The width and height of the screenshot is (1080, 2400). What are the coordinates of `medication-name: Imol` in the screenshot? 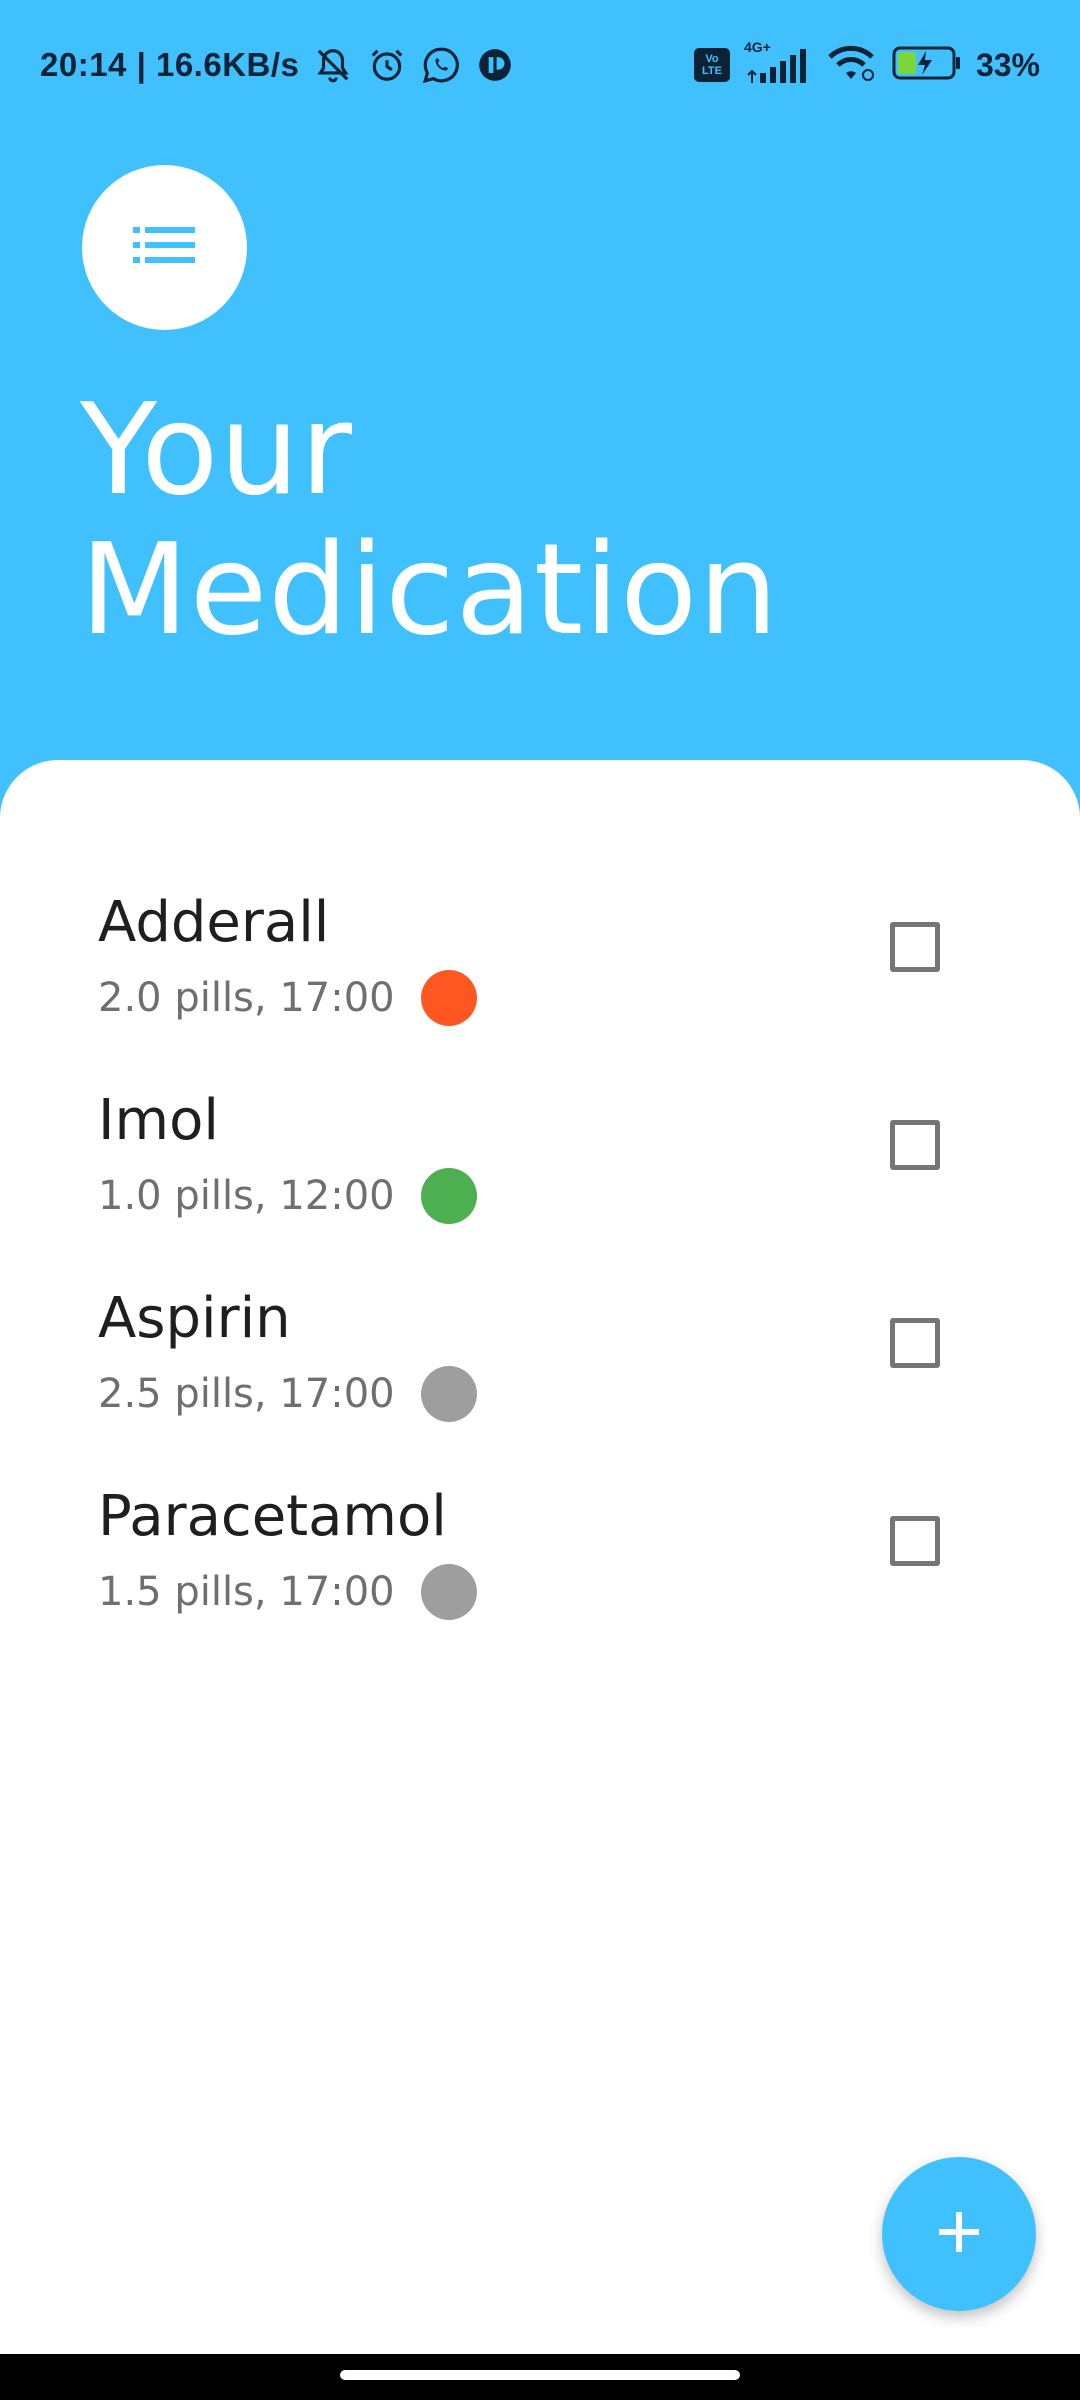 It's located at (158, 1120).